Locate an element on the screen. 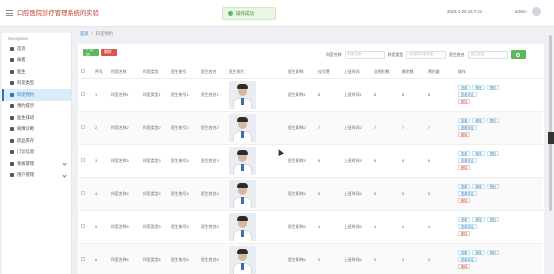  cell-no: 3 is located at coordinates (101, 161).